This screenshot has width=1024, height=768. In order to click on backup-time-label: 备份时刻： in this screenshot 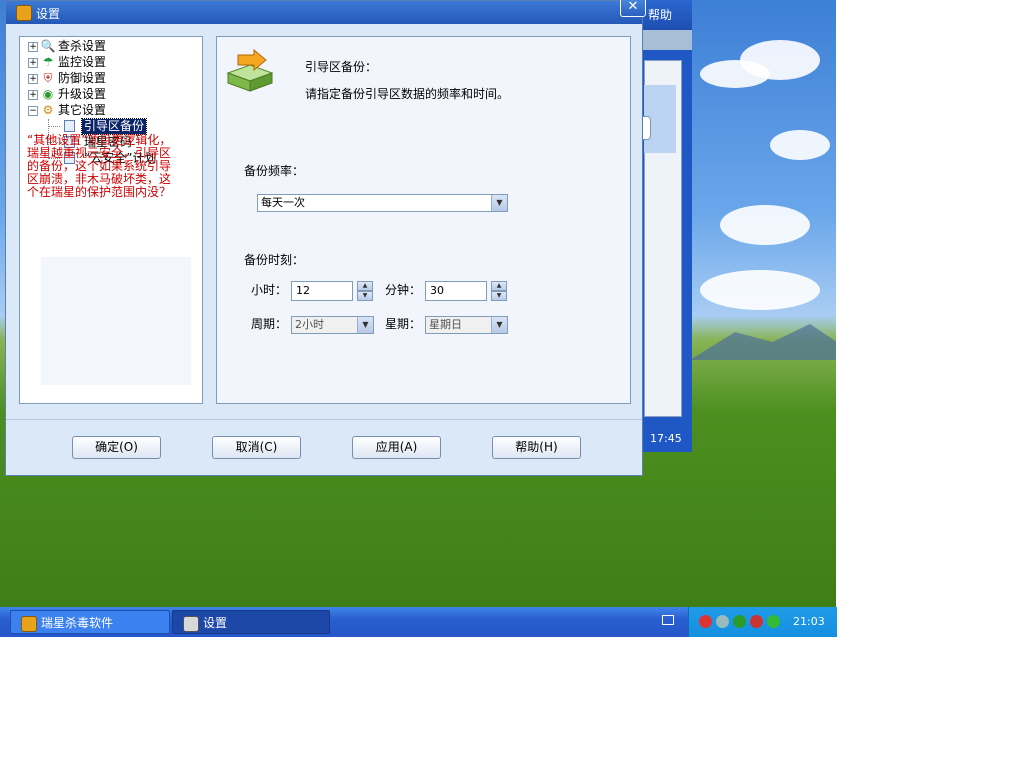, I will do `click(274, 260)`.